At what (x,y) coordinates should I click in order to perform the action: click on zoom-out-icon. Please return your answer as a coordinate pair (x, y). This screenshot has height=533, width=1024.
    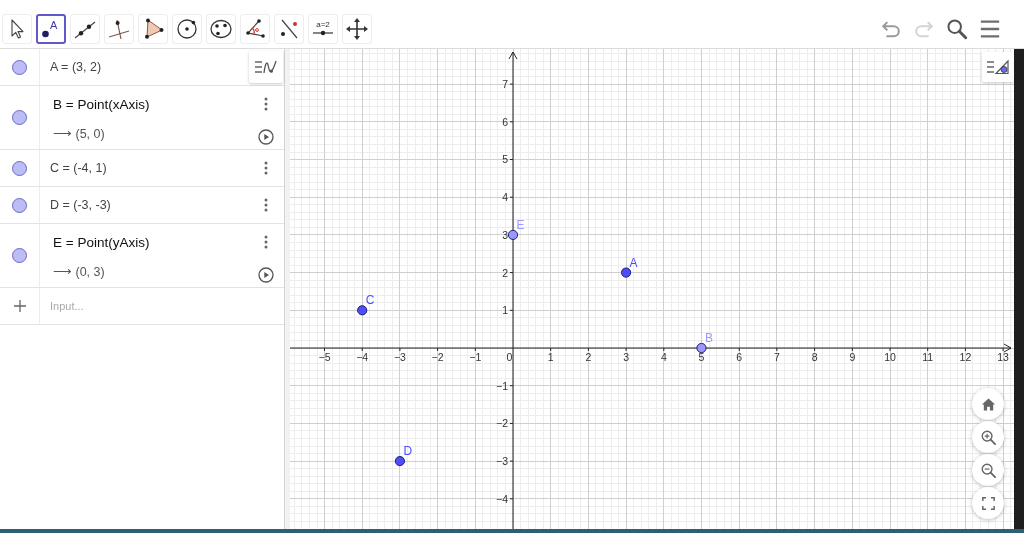
    Looking at the image, I should click on (988, 470).